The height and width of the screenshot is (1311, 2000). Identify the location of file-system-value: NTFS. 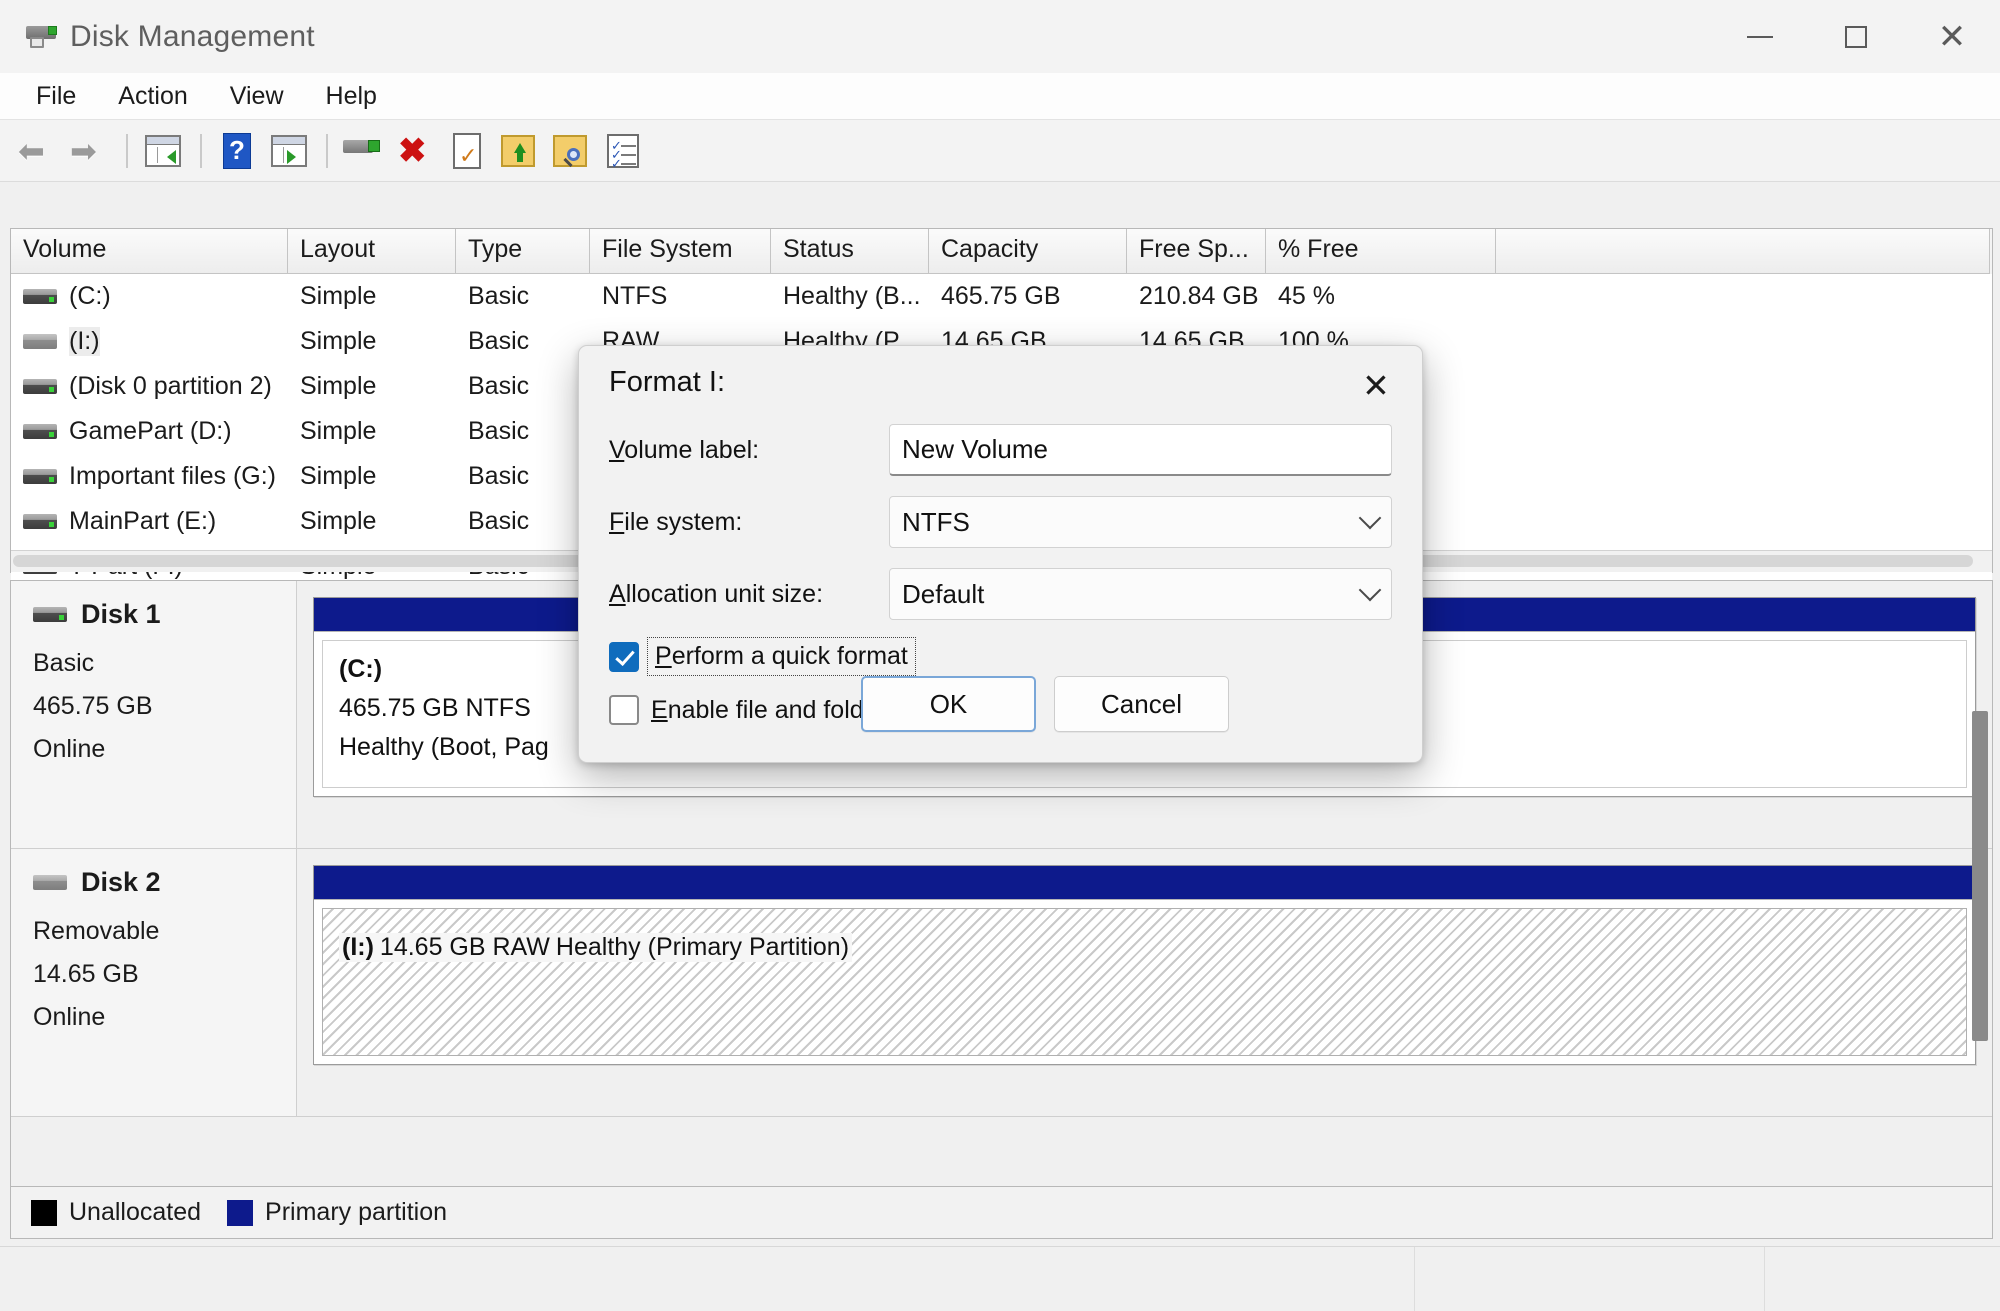
(936, 521).